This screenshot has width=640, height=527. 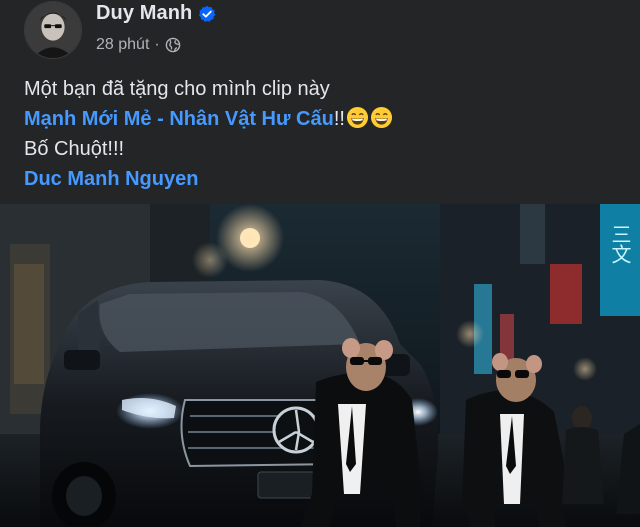 I want to click on exclamation-text: !!, so click(x=339, y=119).